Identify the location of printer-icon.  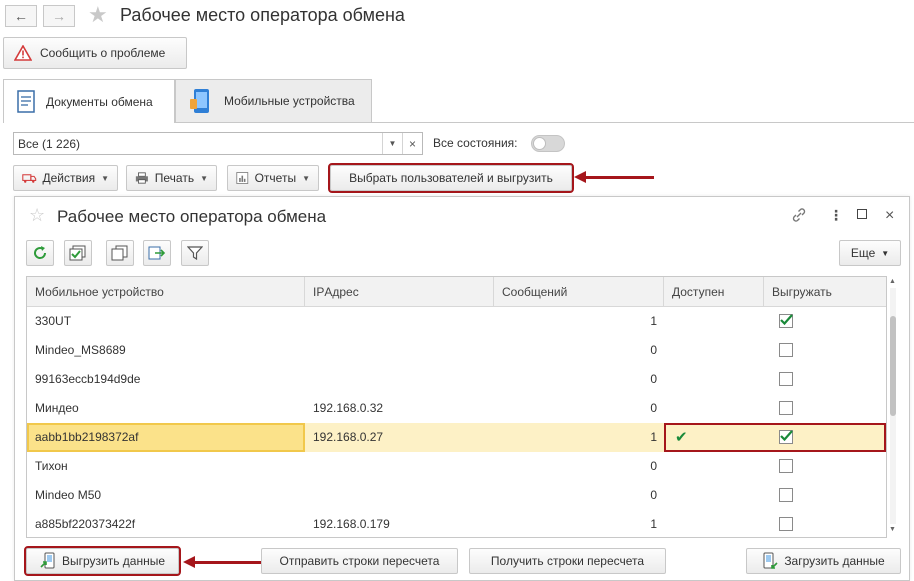
(141, 178).